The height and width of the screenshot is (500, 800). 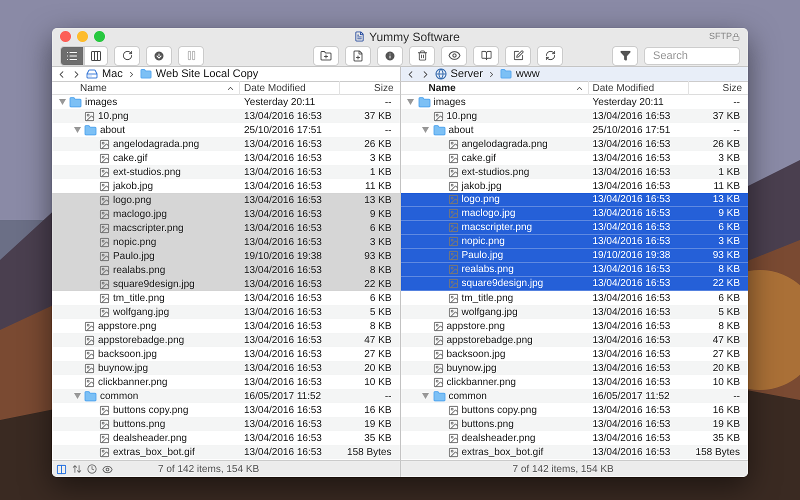 What do you see at coordinates (112, 74) in the screenshot?
I see `path-segment: Mac` at bounding box center [112, 74].